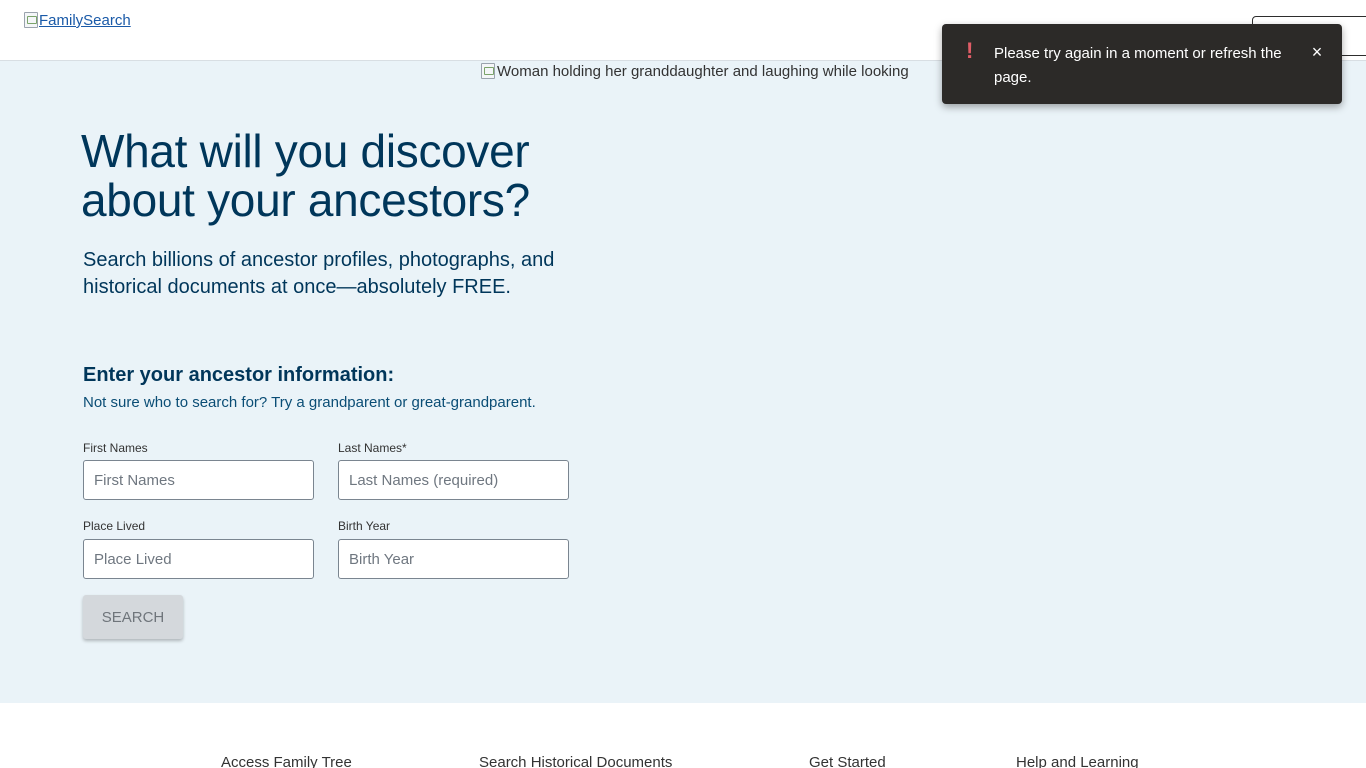  I want to click on footer-link-get-started: Get Started, so click(847, 761).